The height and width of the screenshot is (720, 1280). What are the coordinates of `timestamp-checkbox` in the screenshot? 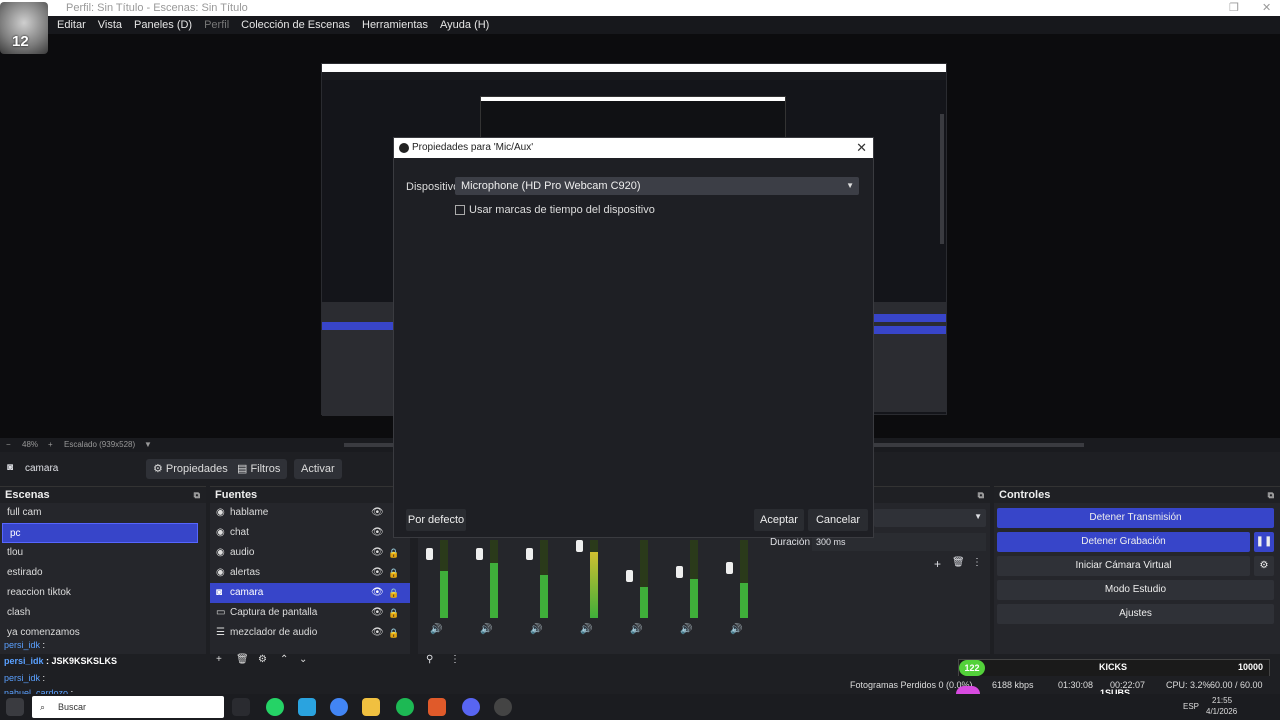 It's located at (460, 210).